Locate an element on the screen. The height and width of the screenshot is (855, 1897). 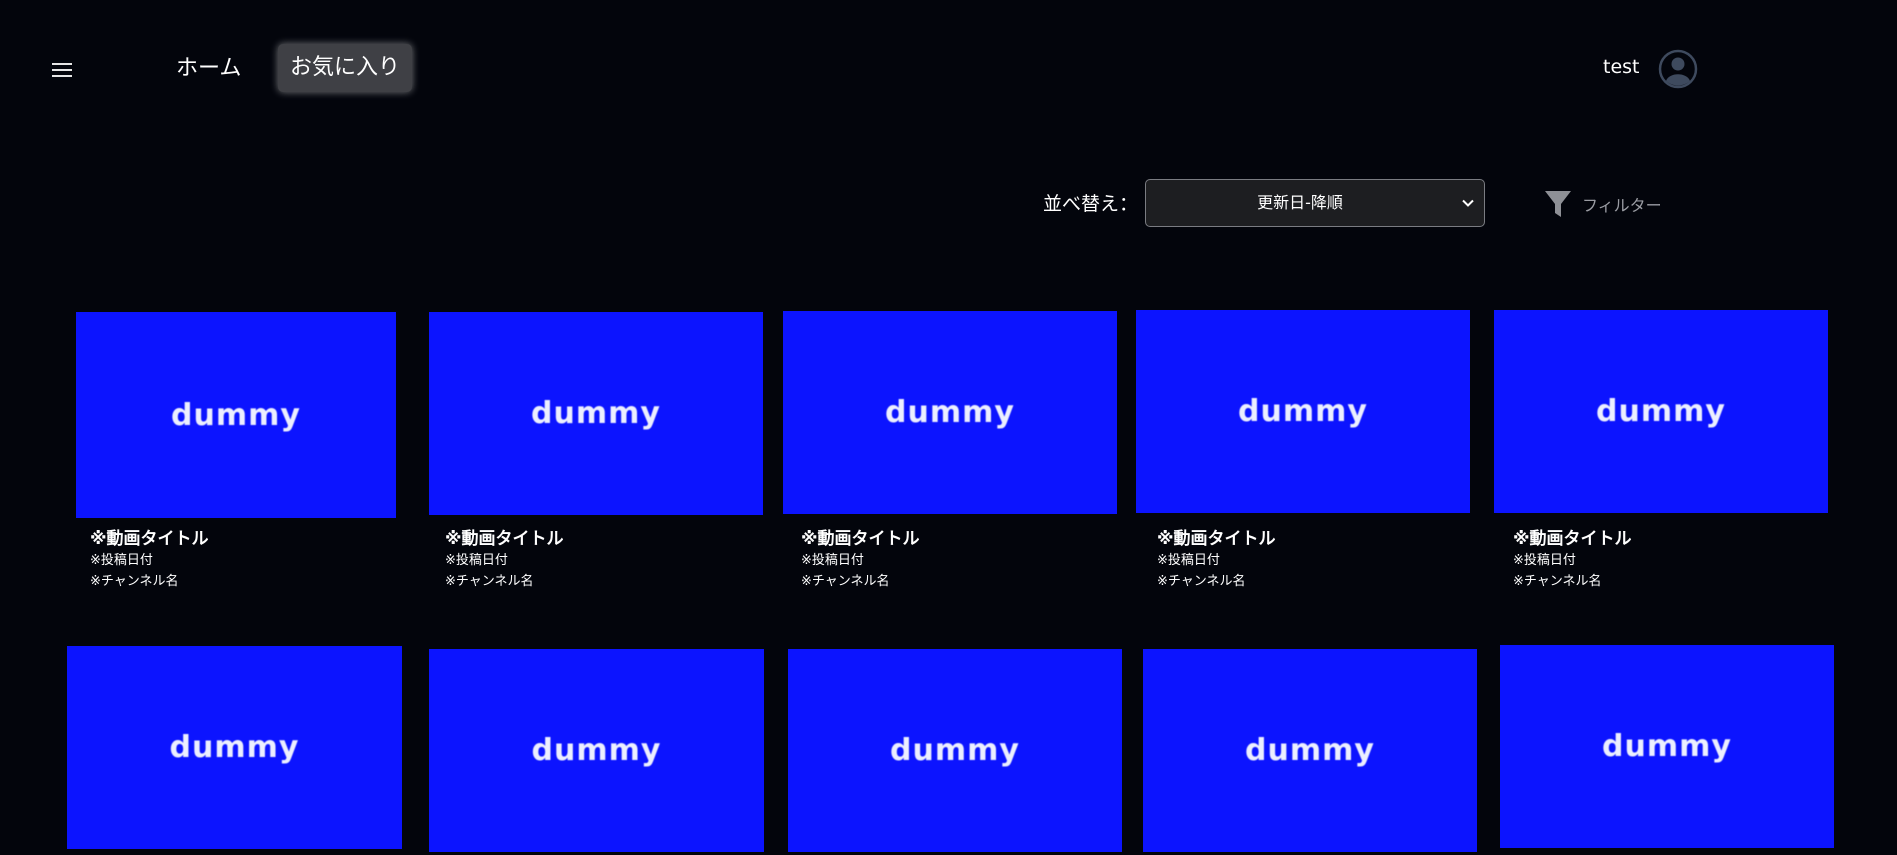
sort-select: 更新日-降順 is located at coordinates (1315, 203).